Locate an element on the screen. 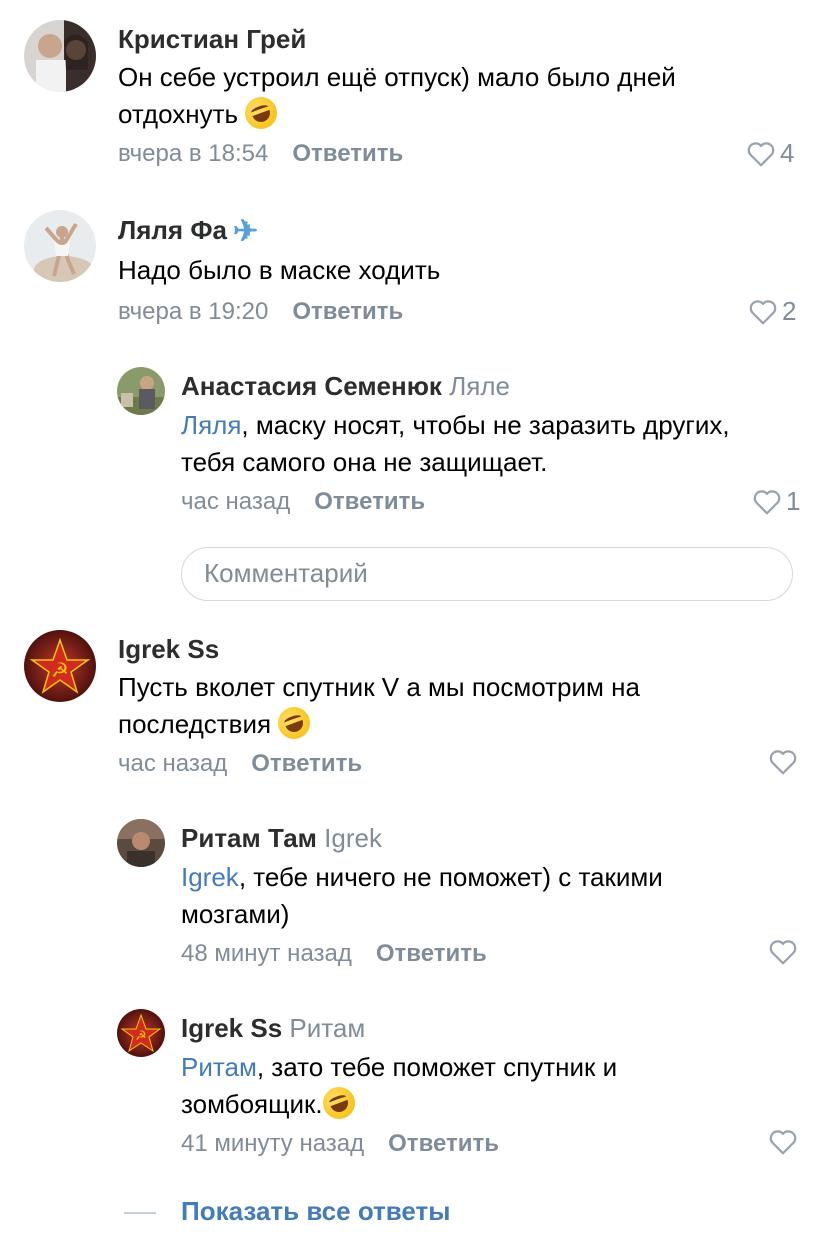 This screenshot has height=1240, width=827. author-name: Кристиан Грей is located at coordinates (212, 39).